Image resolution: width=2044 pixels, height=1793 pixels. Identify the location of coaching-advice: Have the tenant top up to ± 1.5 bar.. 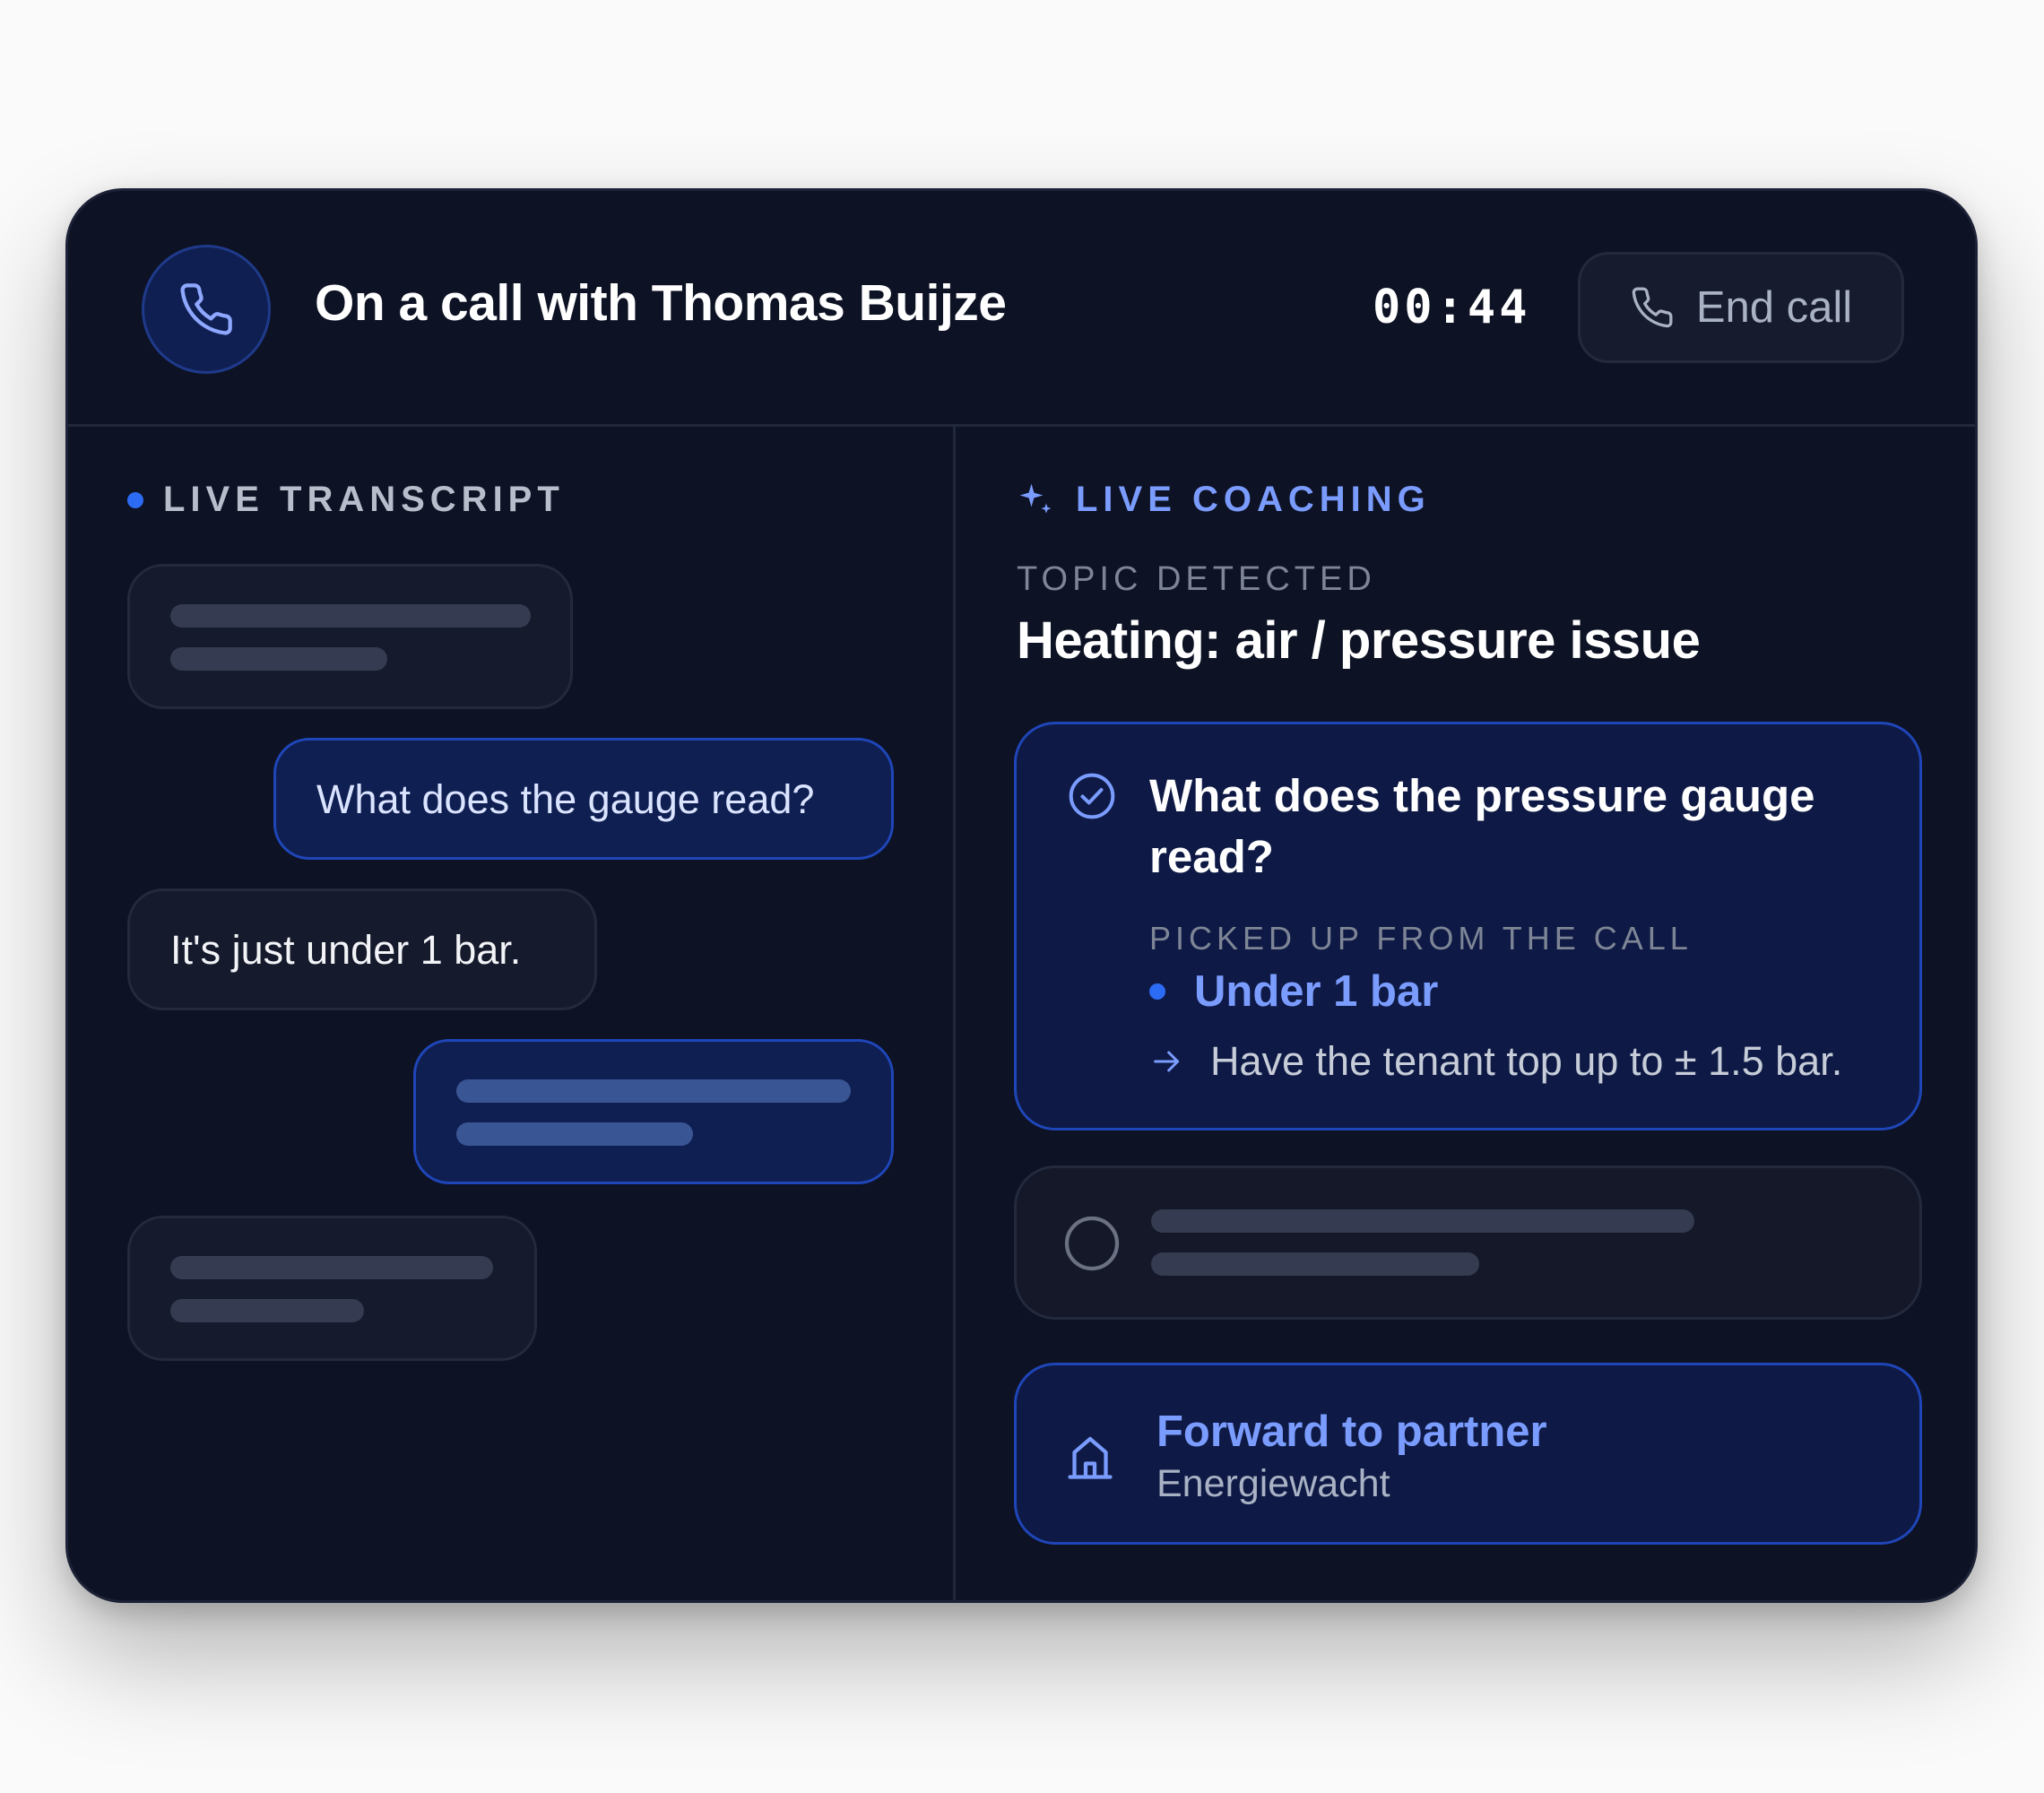
(1495, 1061).